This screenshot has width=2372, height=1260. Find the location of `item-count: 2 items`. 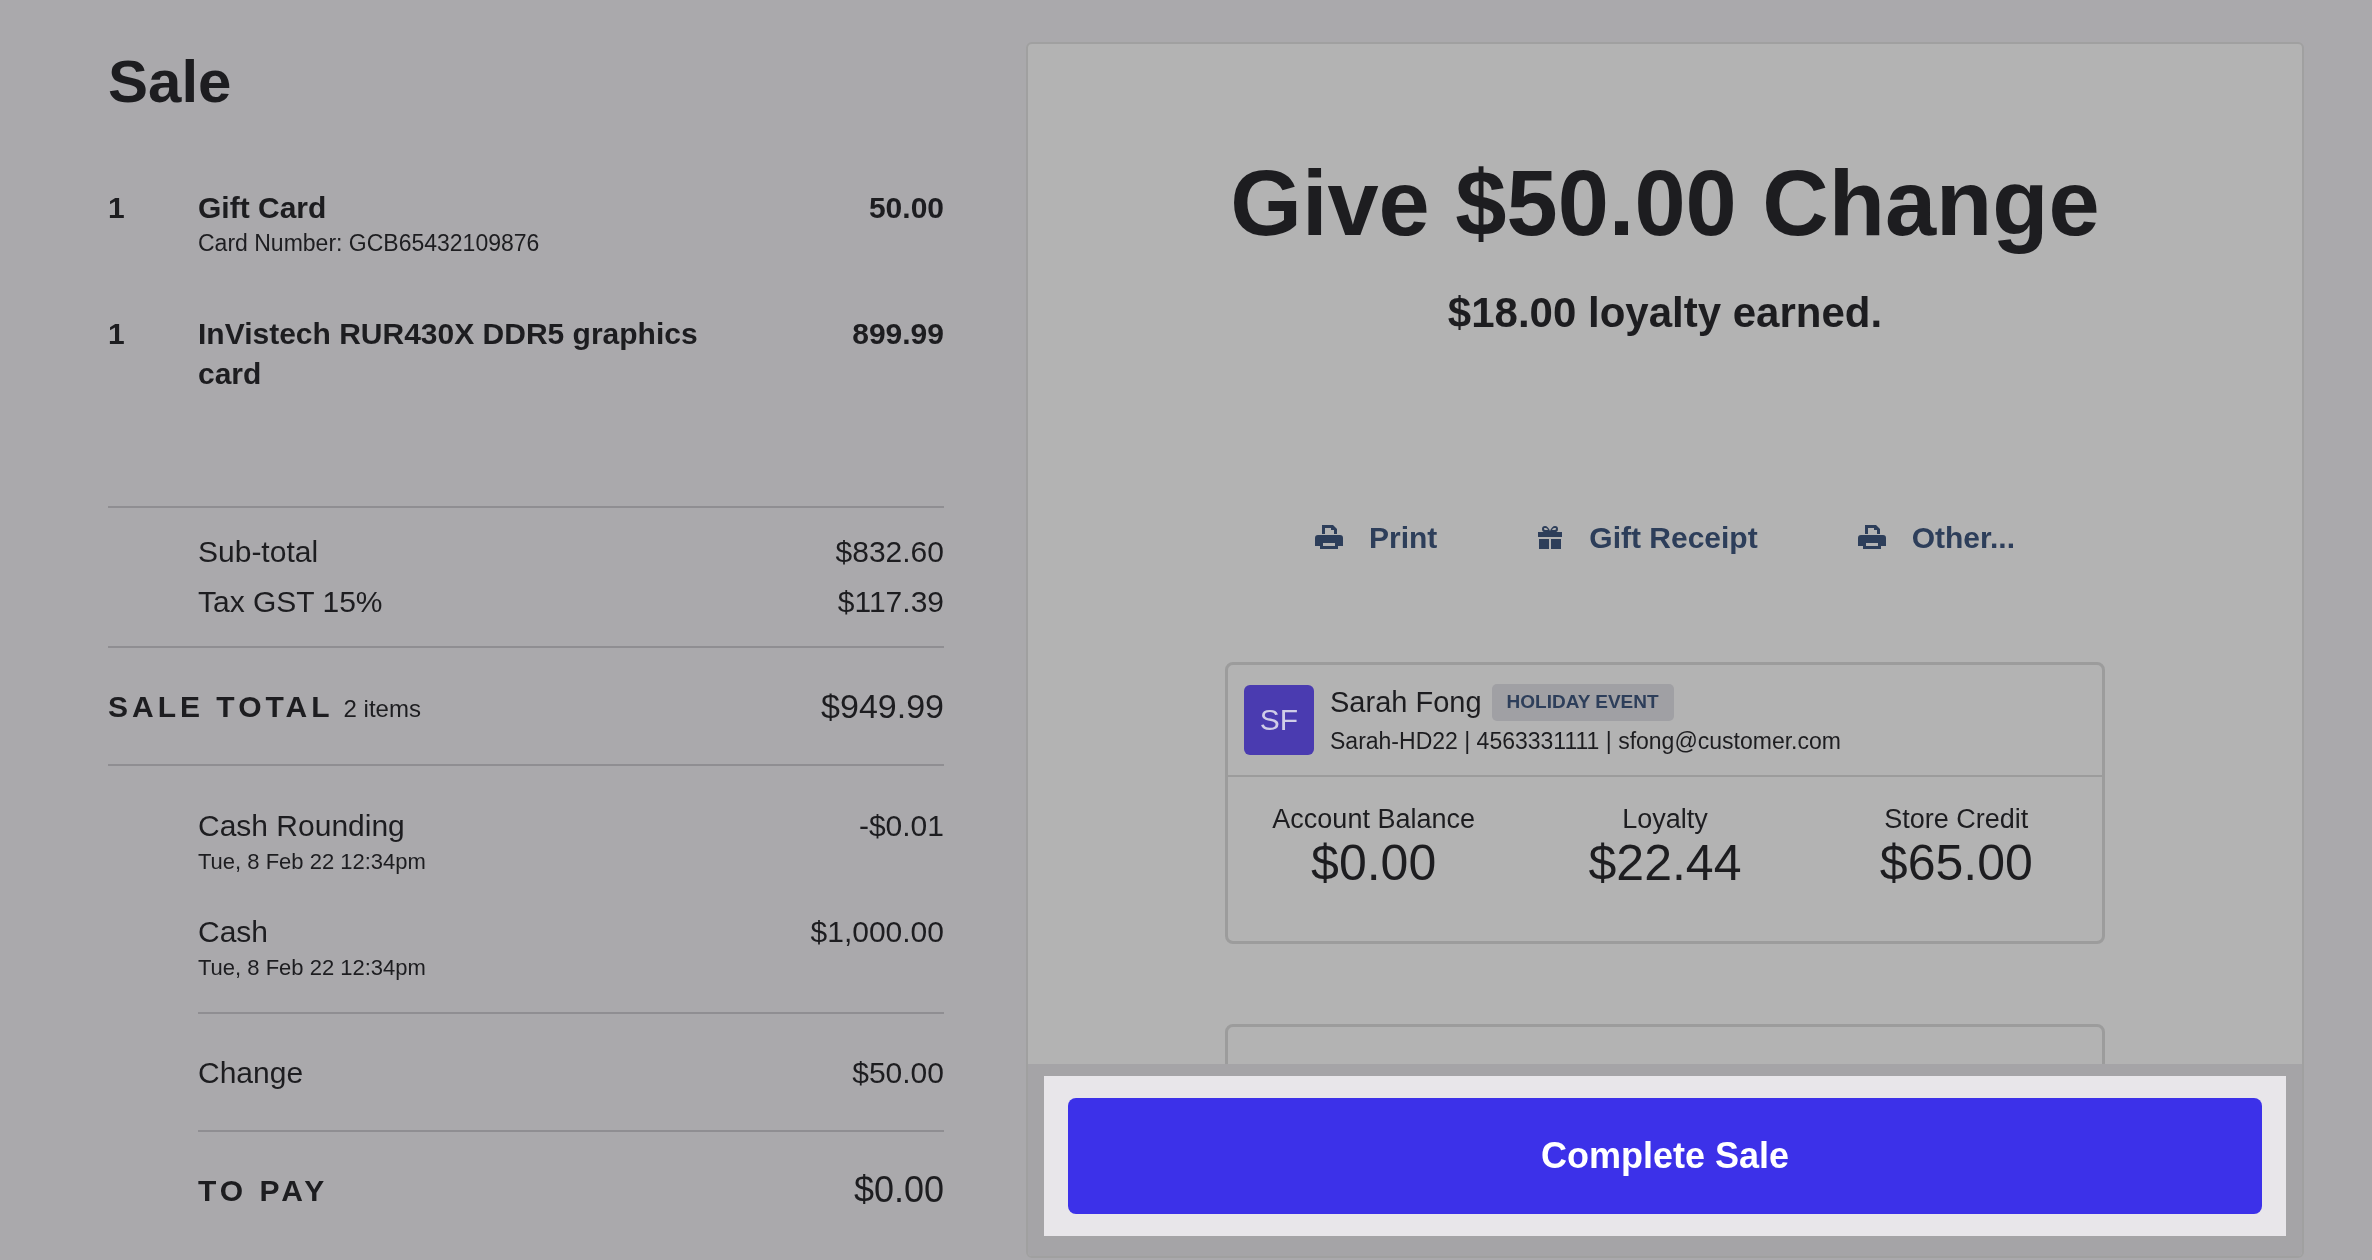

item-count: 2 items is located at coordinates (382, 708).